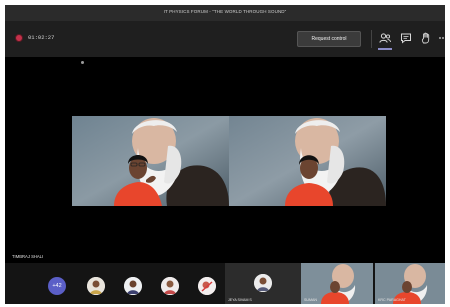 The width and height of the screenshot is (450, 307). Describe the element at coordinates (385, 38) in the screenshot. I see `people-icon` at that location.